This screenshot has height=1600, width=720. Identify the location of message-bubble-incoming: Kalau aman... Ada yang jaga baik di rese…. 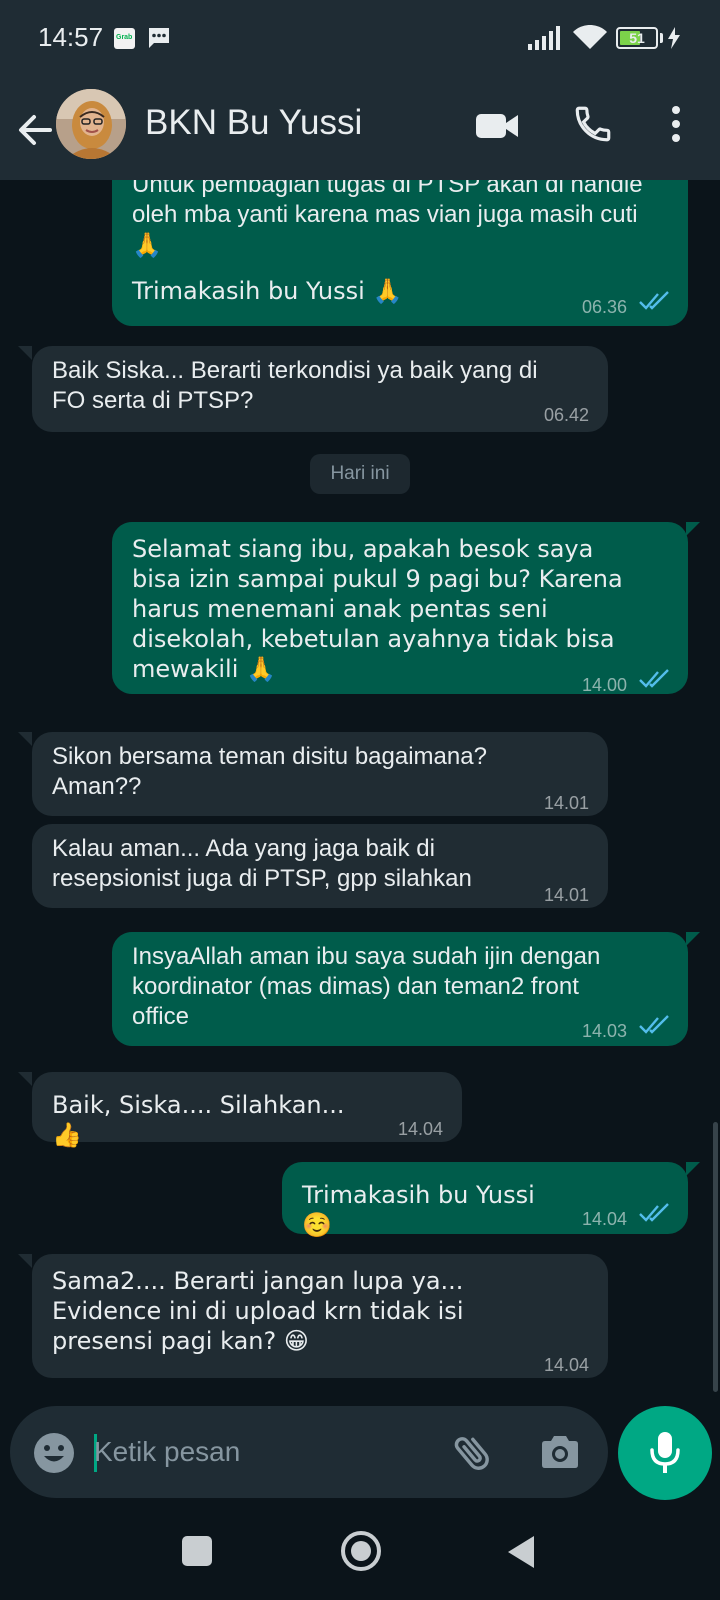
(320, 866).